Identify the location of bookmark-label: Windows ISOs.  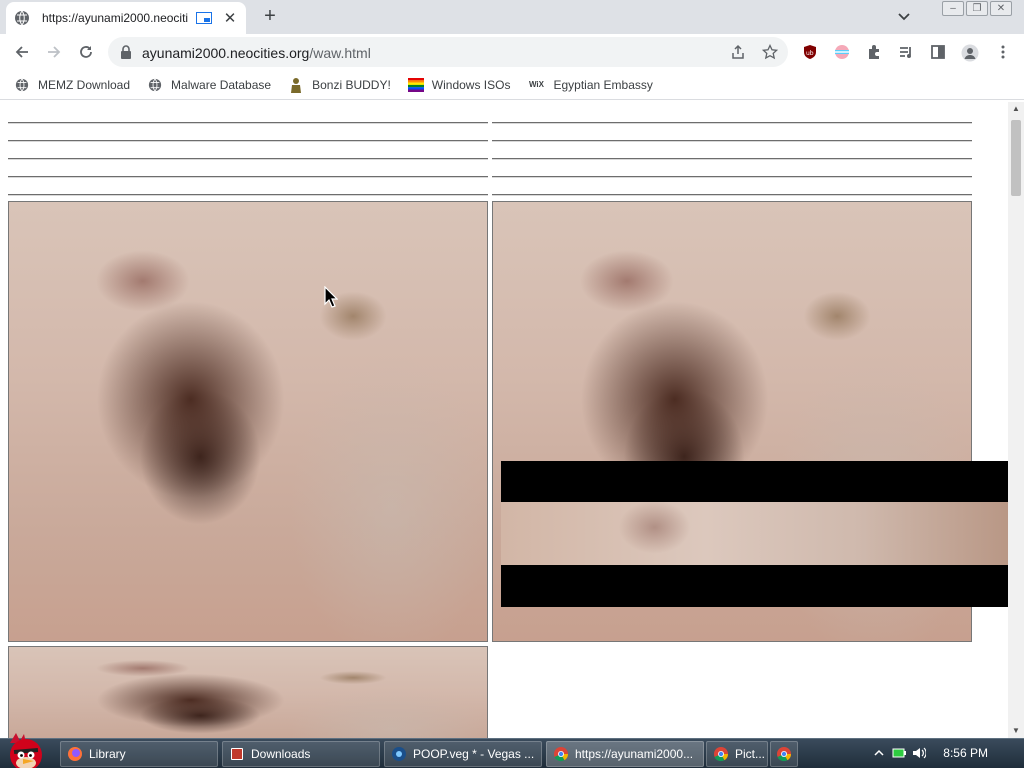
(471, 84).